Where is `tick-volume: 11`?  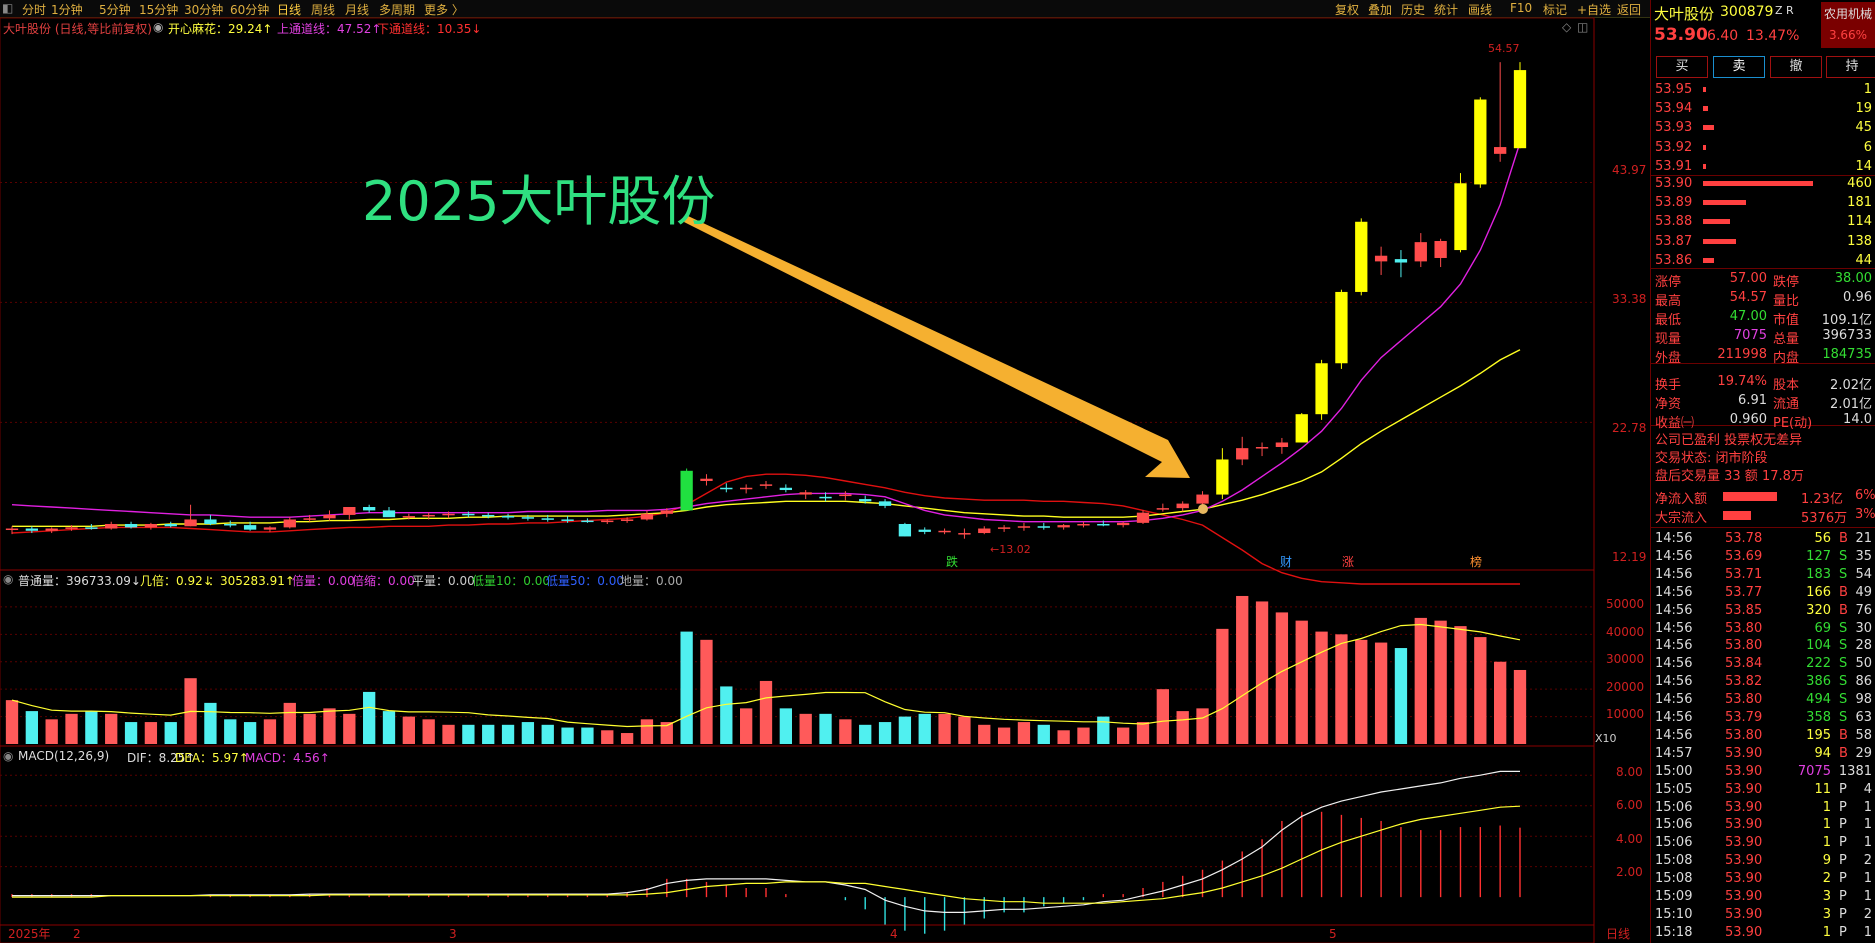 tick-volume: 11 is located at coordinates (1822, 789).